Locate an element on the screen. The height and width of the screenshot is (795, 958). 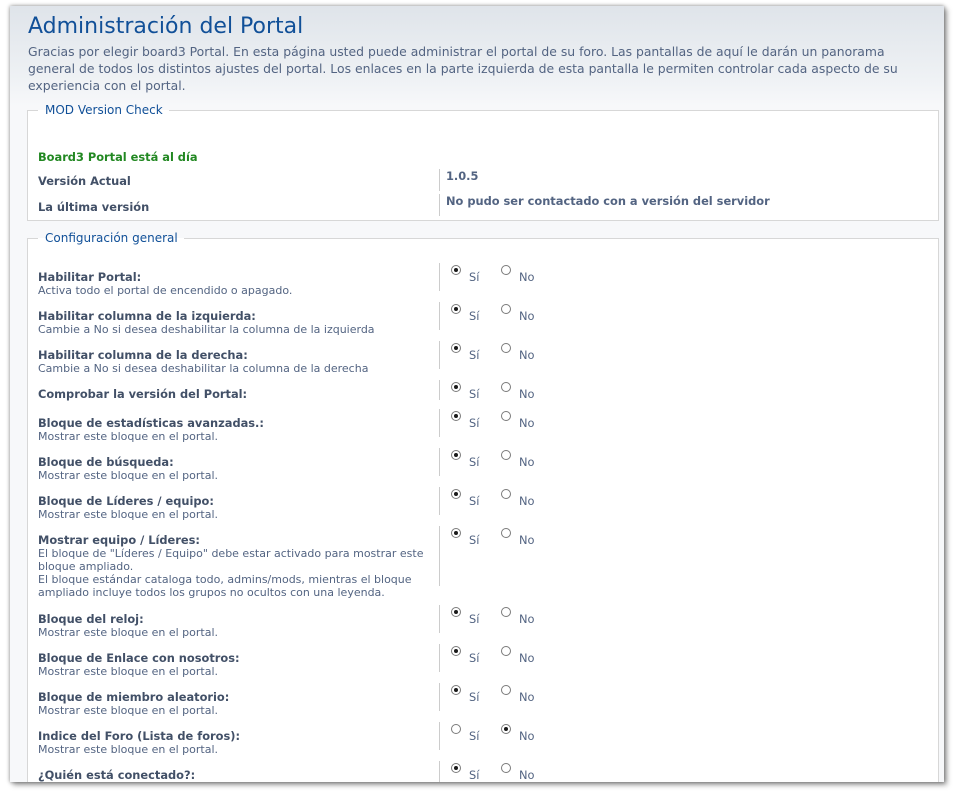
setting-title: ¿Quién está conectado?: is located at coordinates (117, 775).